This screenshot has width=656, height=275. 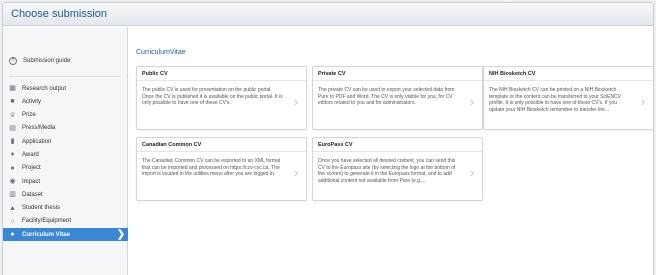 What do you see at coordinates (12, 88) in the screenshot?
I see `book-icon: ▦` at bounding box center [12, 88].